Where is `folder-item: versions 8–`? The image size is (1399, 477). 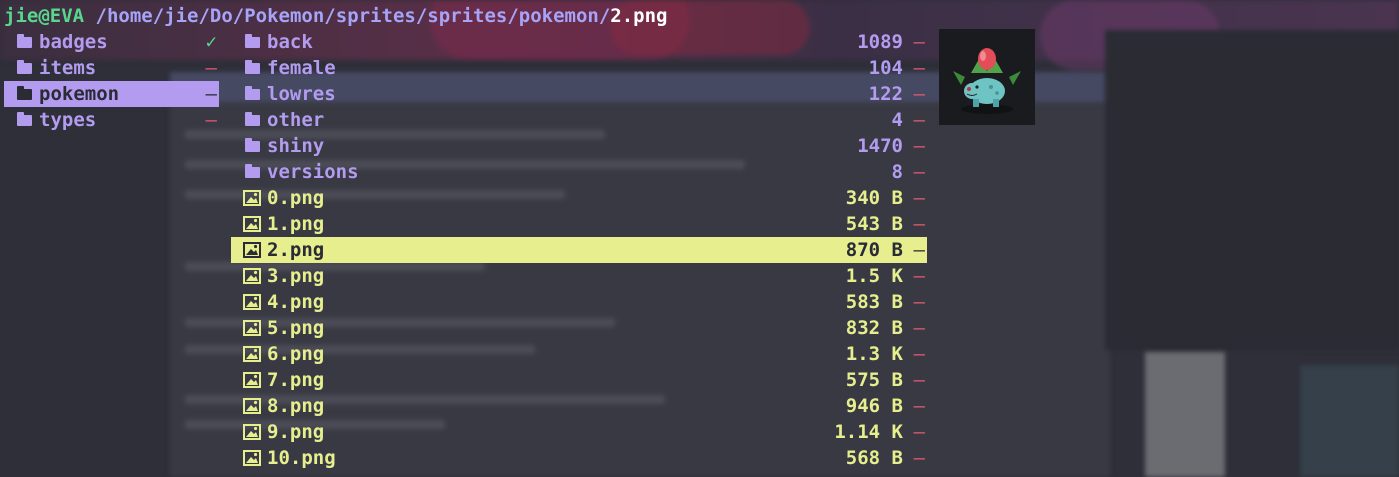 folder-item: versions 8– is located at coordinates (579, 172).